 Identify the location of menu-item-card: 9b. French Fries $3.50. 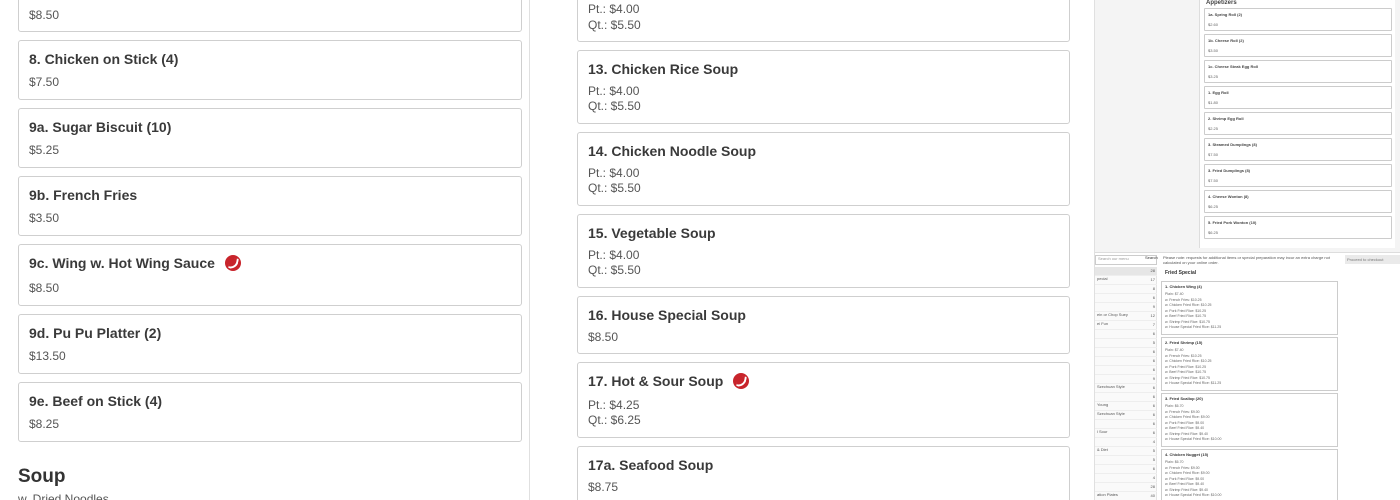
(270, 206).